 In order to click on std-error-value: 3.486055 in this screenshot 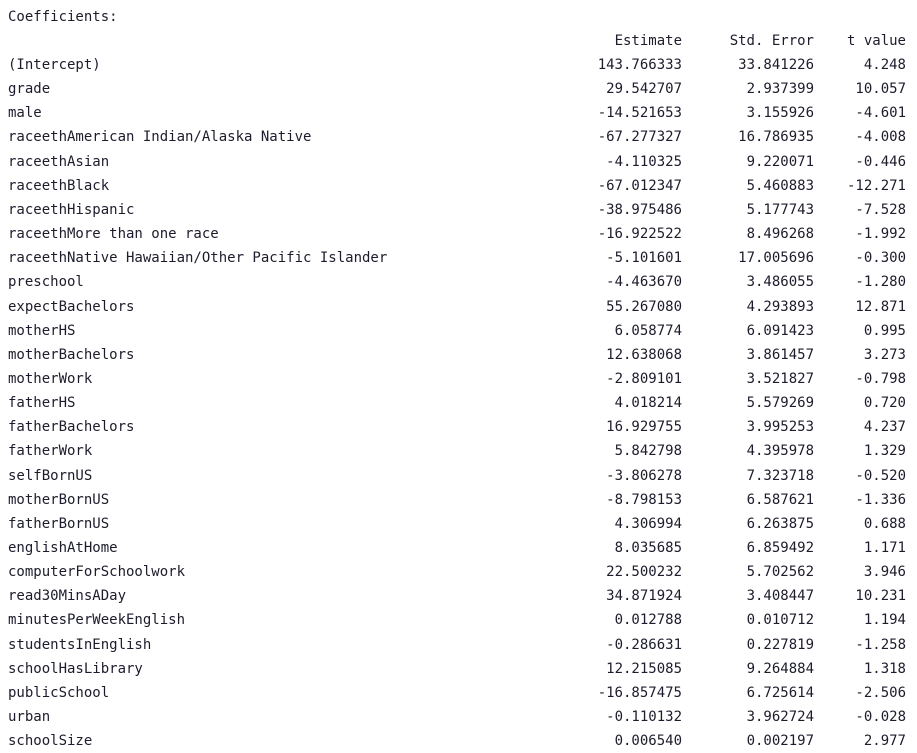, I will do `click(780, 282)`.